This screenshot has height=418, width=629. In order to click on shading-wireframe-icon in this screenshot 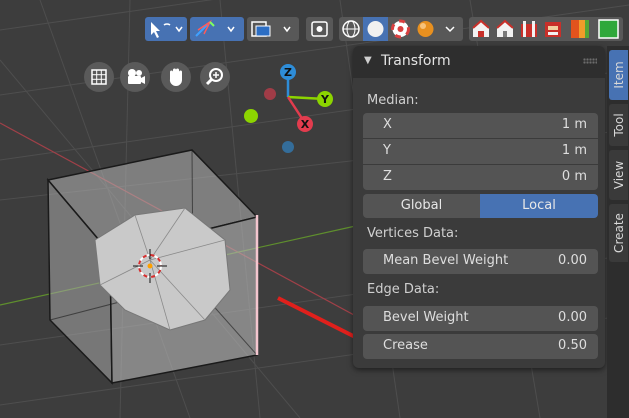, I will do `click(351, 29)`.